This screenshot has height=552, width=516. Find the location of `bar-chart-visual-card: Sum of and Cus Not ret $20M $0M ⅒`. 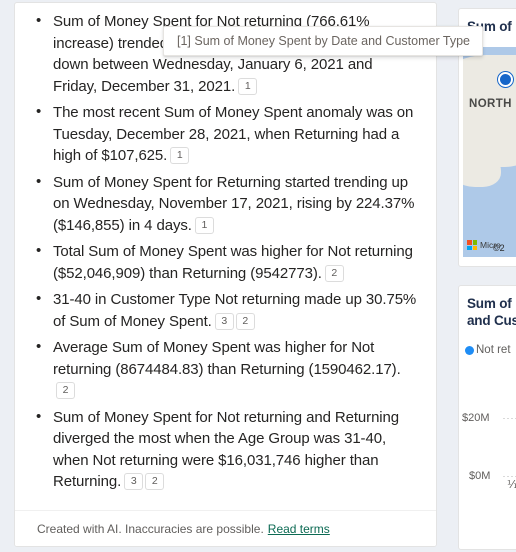

bar-chart-visual-card: Sum of and Cus Not ret $20M $0M ⅒ is located at coordinates (487, 417).